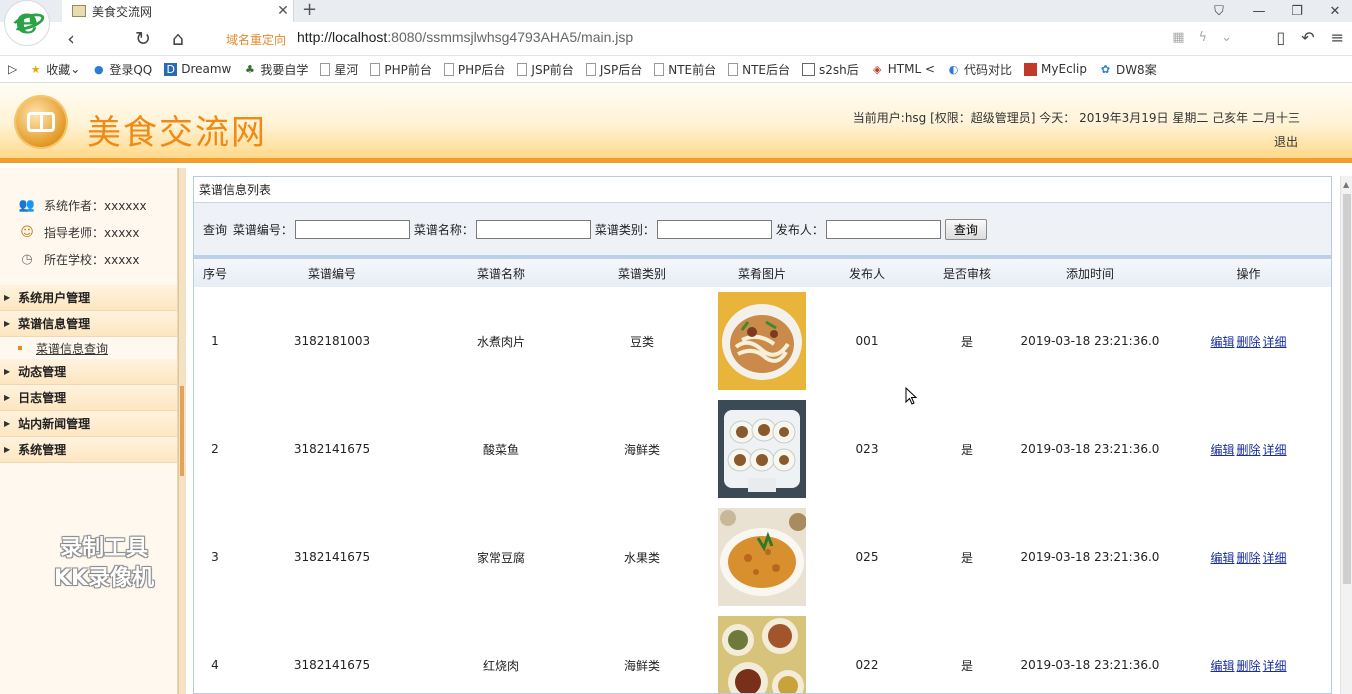  Describe the element at coordinates (443, 229) in the screenshot. I see `recipe-name-label: 菜谱名称：` at that location.